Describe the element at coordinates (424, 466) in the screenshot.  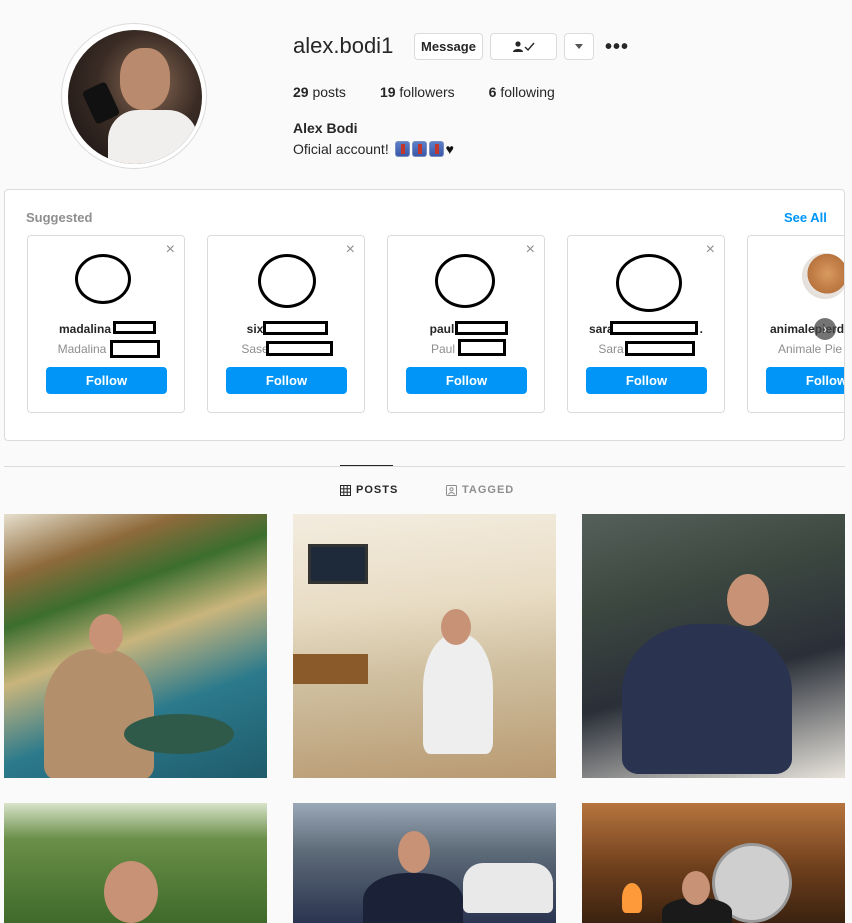
I see `tabs-divider` at that location.